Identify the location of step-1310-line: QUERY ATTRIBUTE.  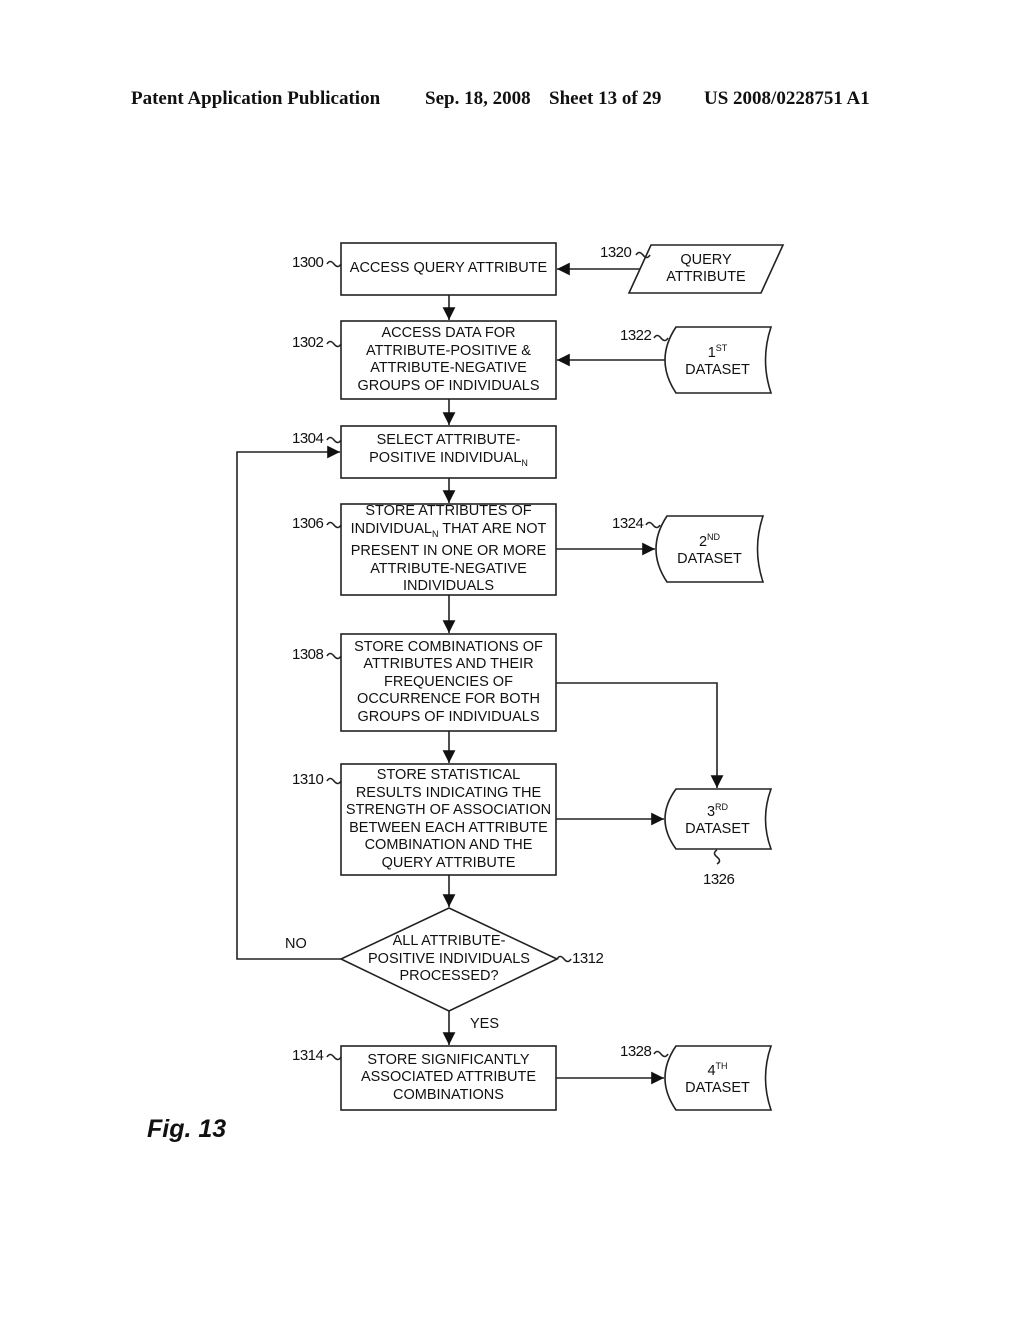
(448, 862).